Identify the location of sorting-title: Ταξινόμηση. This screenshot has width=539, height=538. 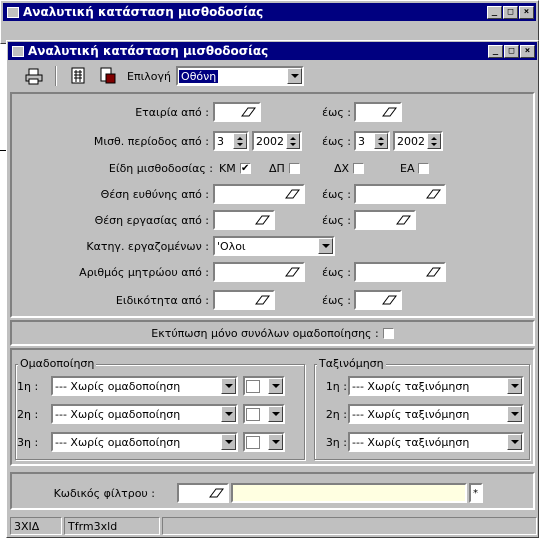
(351, 363).